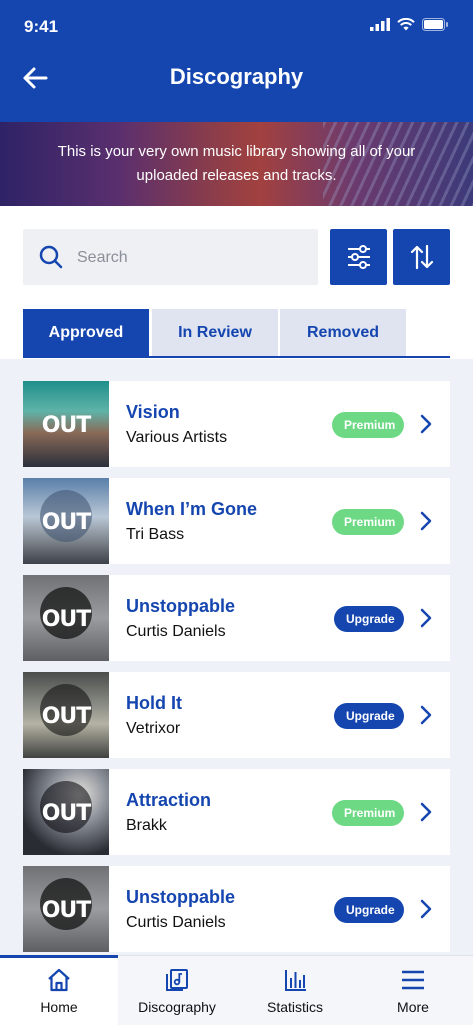  What do you see at coordinates (236, 76) in the screenshot?
I see `page-title: Discography` at bounding box center [236, 76].